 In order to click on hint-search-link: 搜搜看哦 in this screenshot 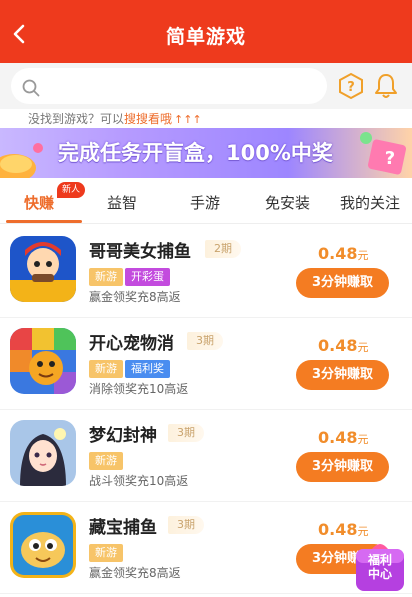, I will do `click(148, 119)`.